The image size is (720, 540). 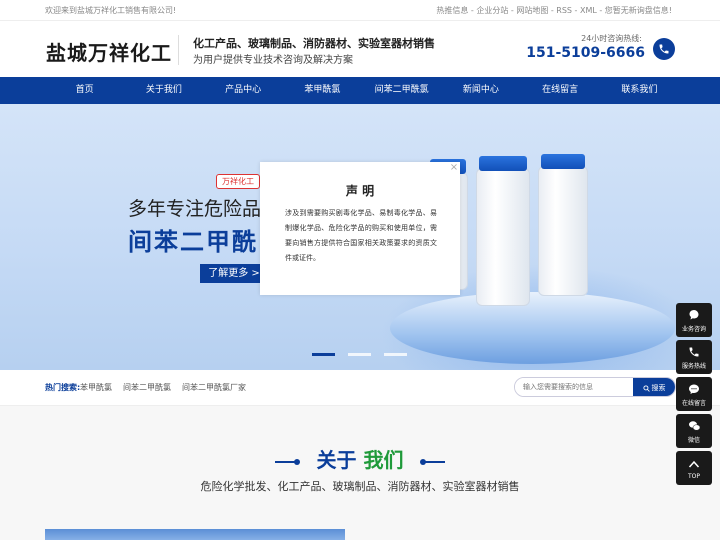 I want to click on nav-item-home: 首页, so click(x=84, y=90).